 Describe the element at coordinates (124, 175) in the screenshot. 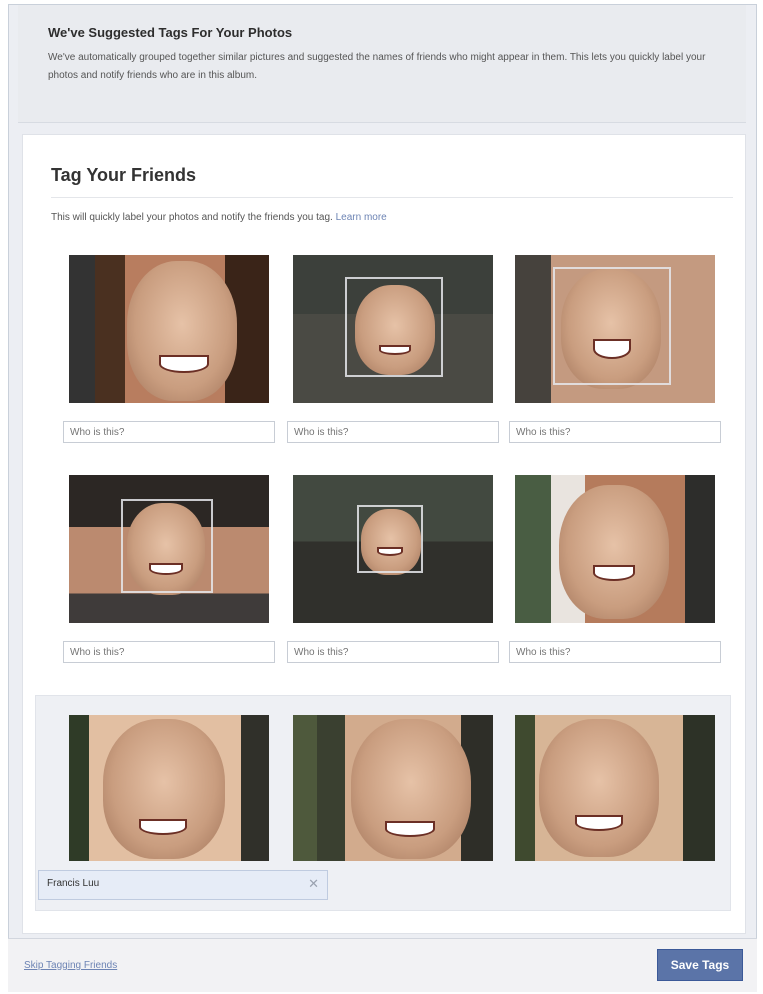

I see `card-title: Tag Your Friends` at that location.